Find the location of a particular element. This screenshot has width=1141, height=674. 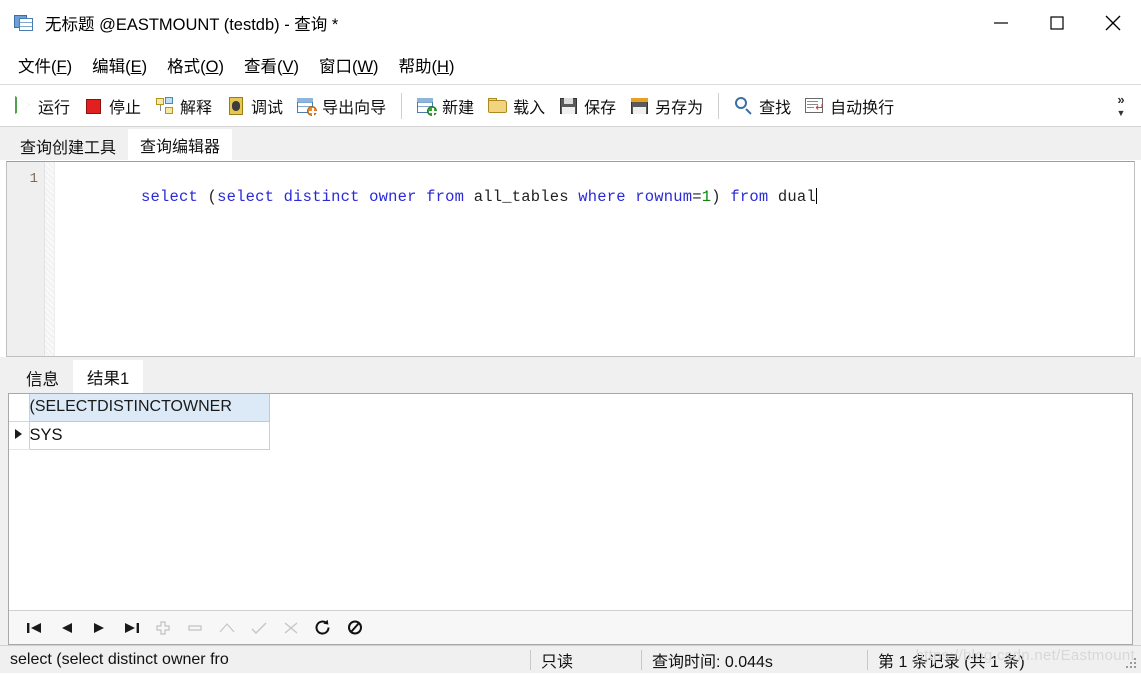

menu-format-label: 格式 is located at coordinates (184, 66).